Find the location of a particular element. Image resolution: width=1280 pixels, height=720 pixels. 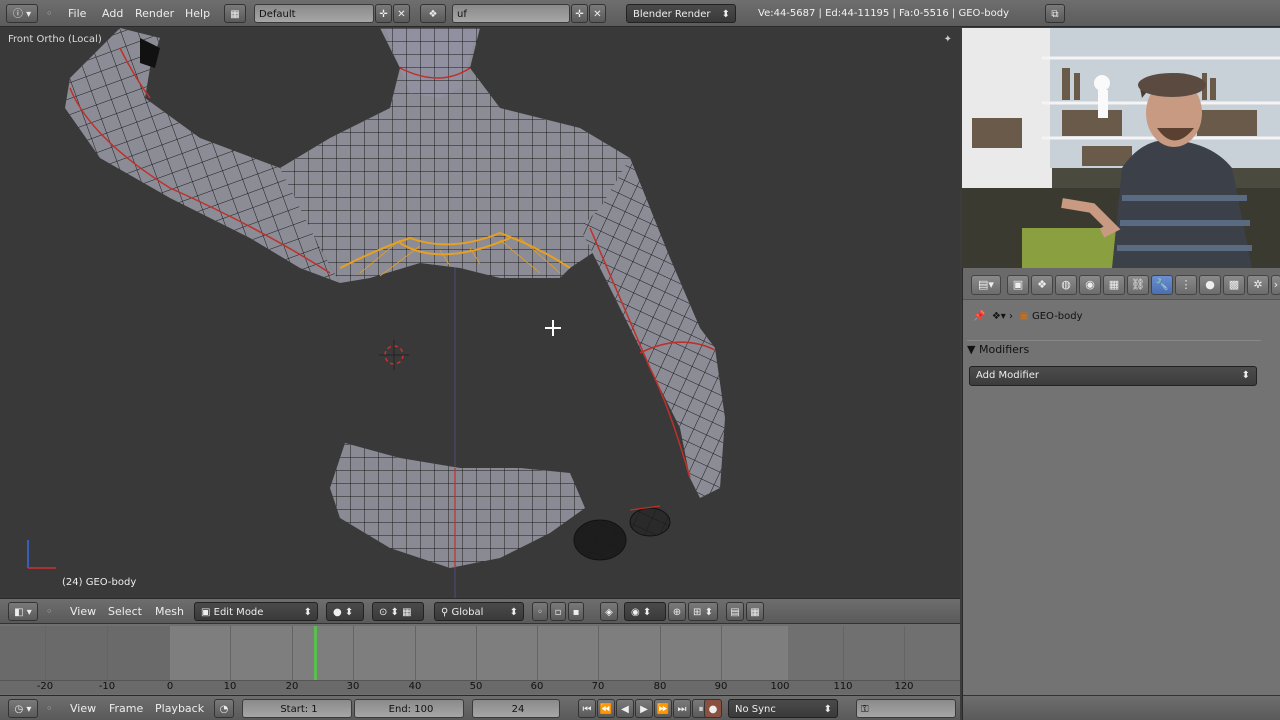

mesh-data-icon: ⋮ is located at coordinates (1186, 284).